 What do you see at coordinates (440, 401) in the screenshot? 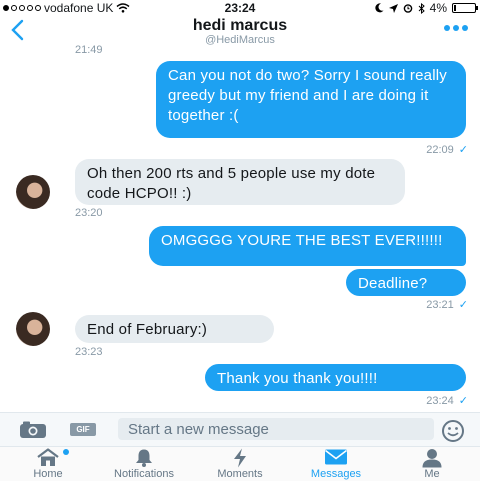
I see `message-timestamp: 23:24` at bounding box center [440, 401].